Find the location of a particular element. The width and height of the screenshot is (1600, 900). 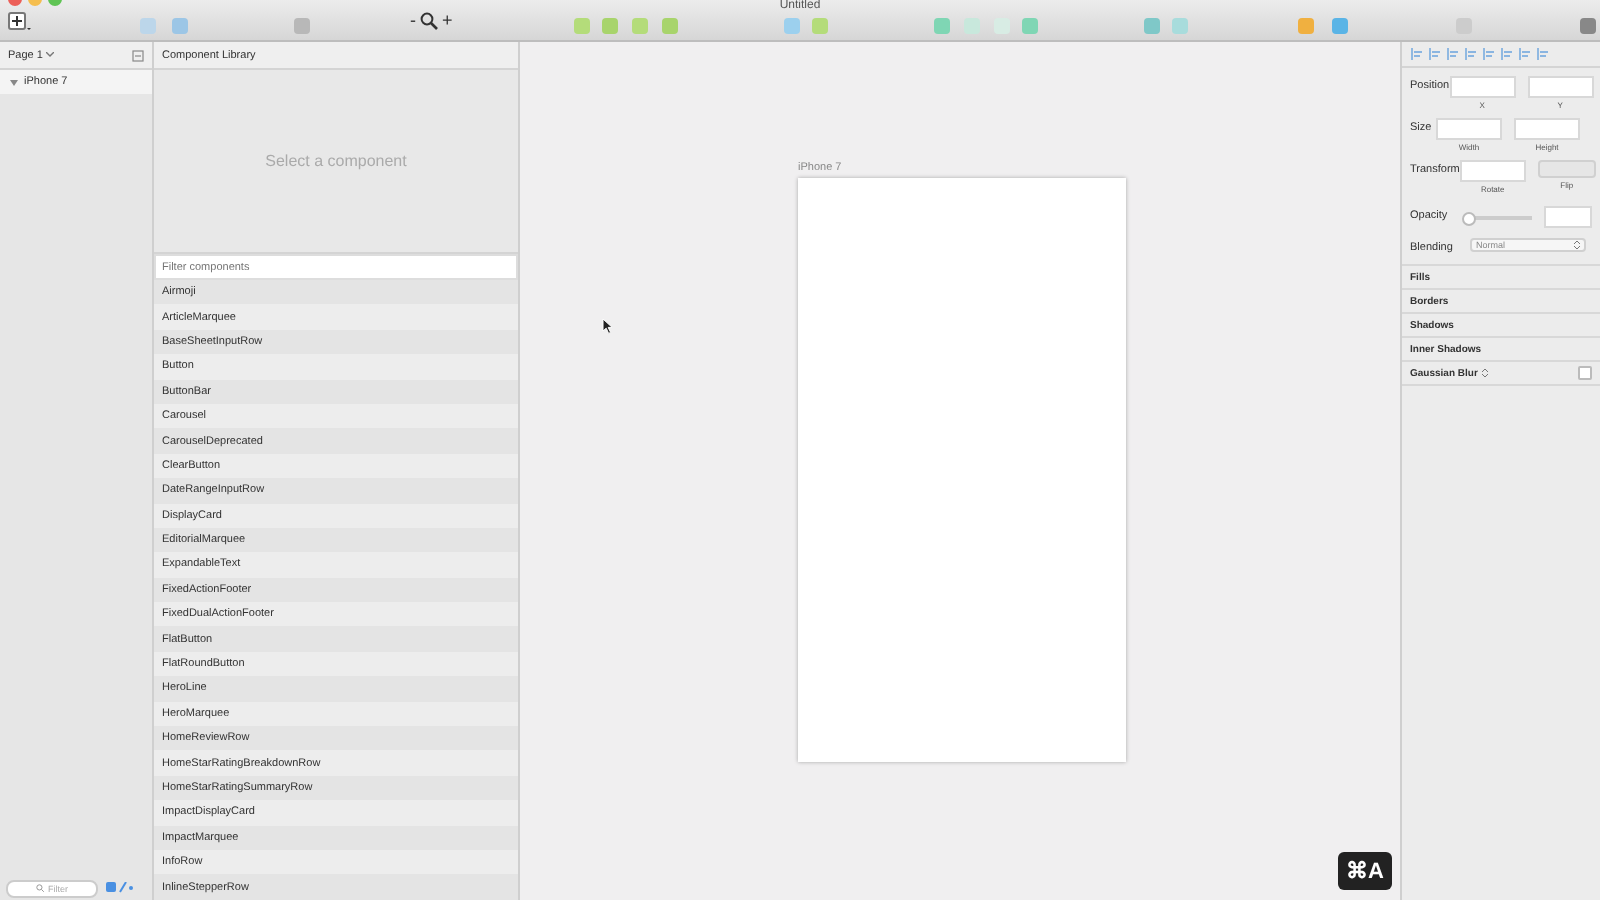

y-field is located at coordinates (1560, 87).